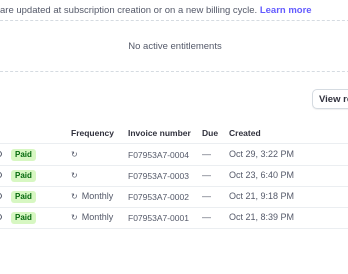  I want to click on view-button-label: View re, so click(333, 99).